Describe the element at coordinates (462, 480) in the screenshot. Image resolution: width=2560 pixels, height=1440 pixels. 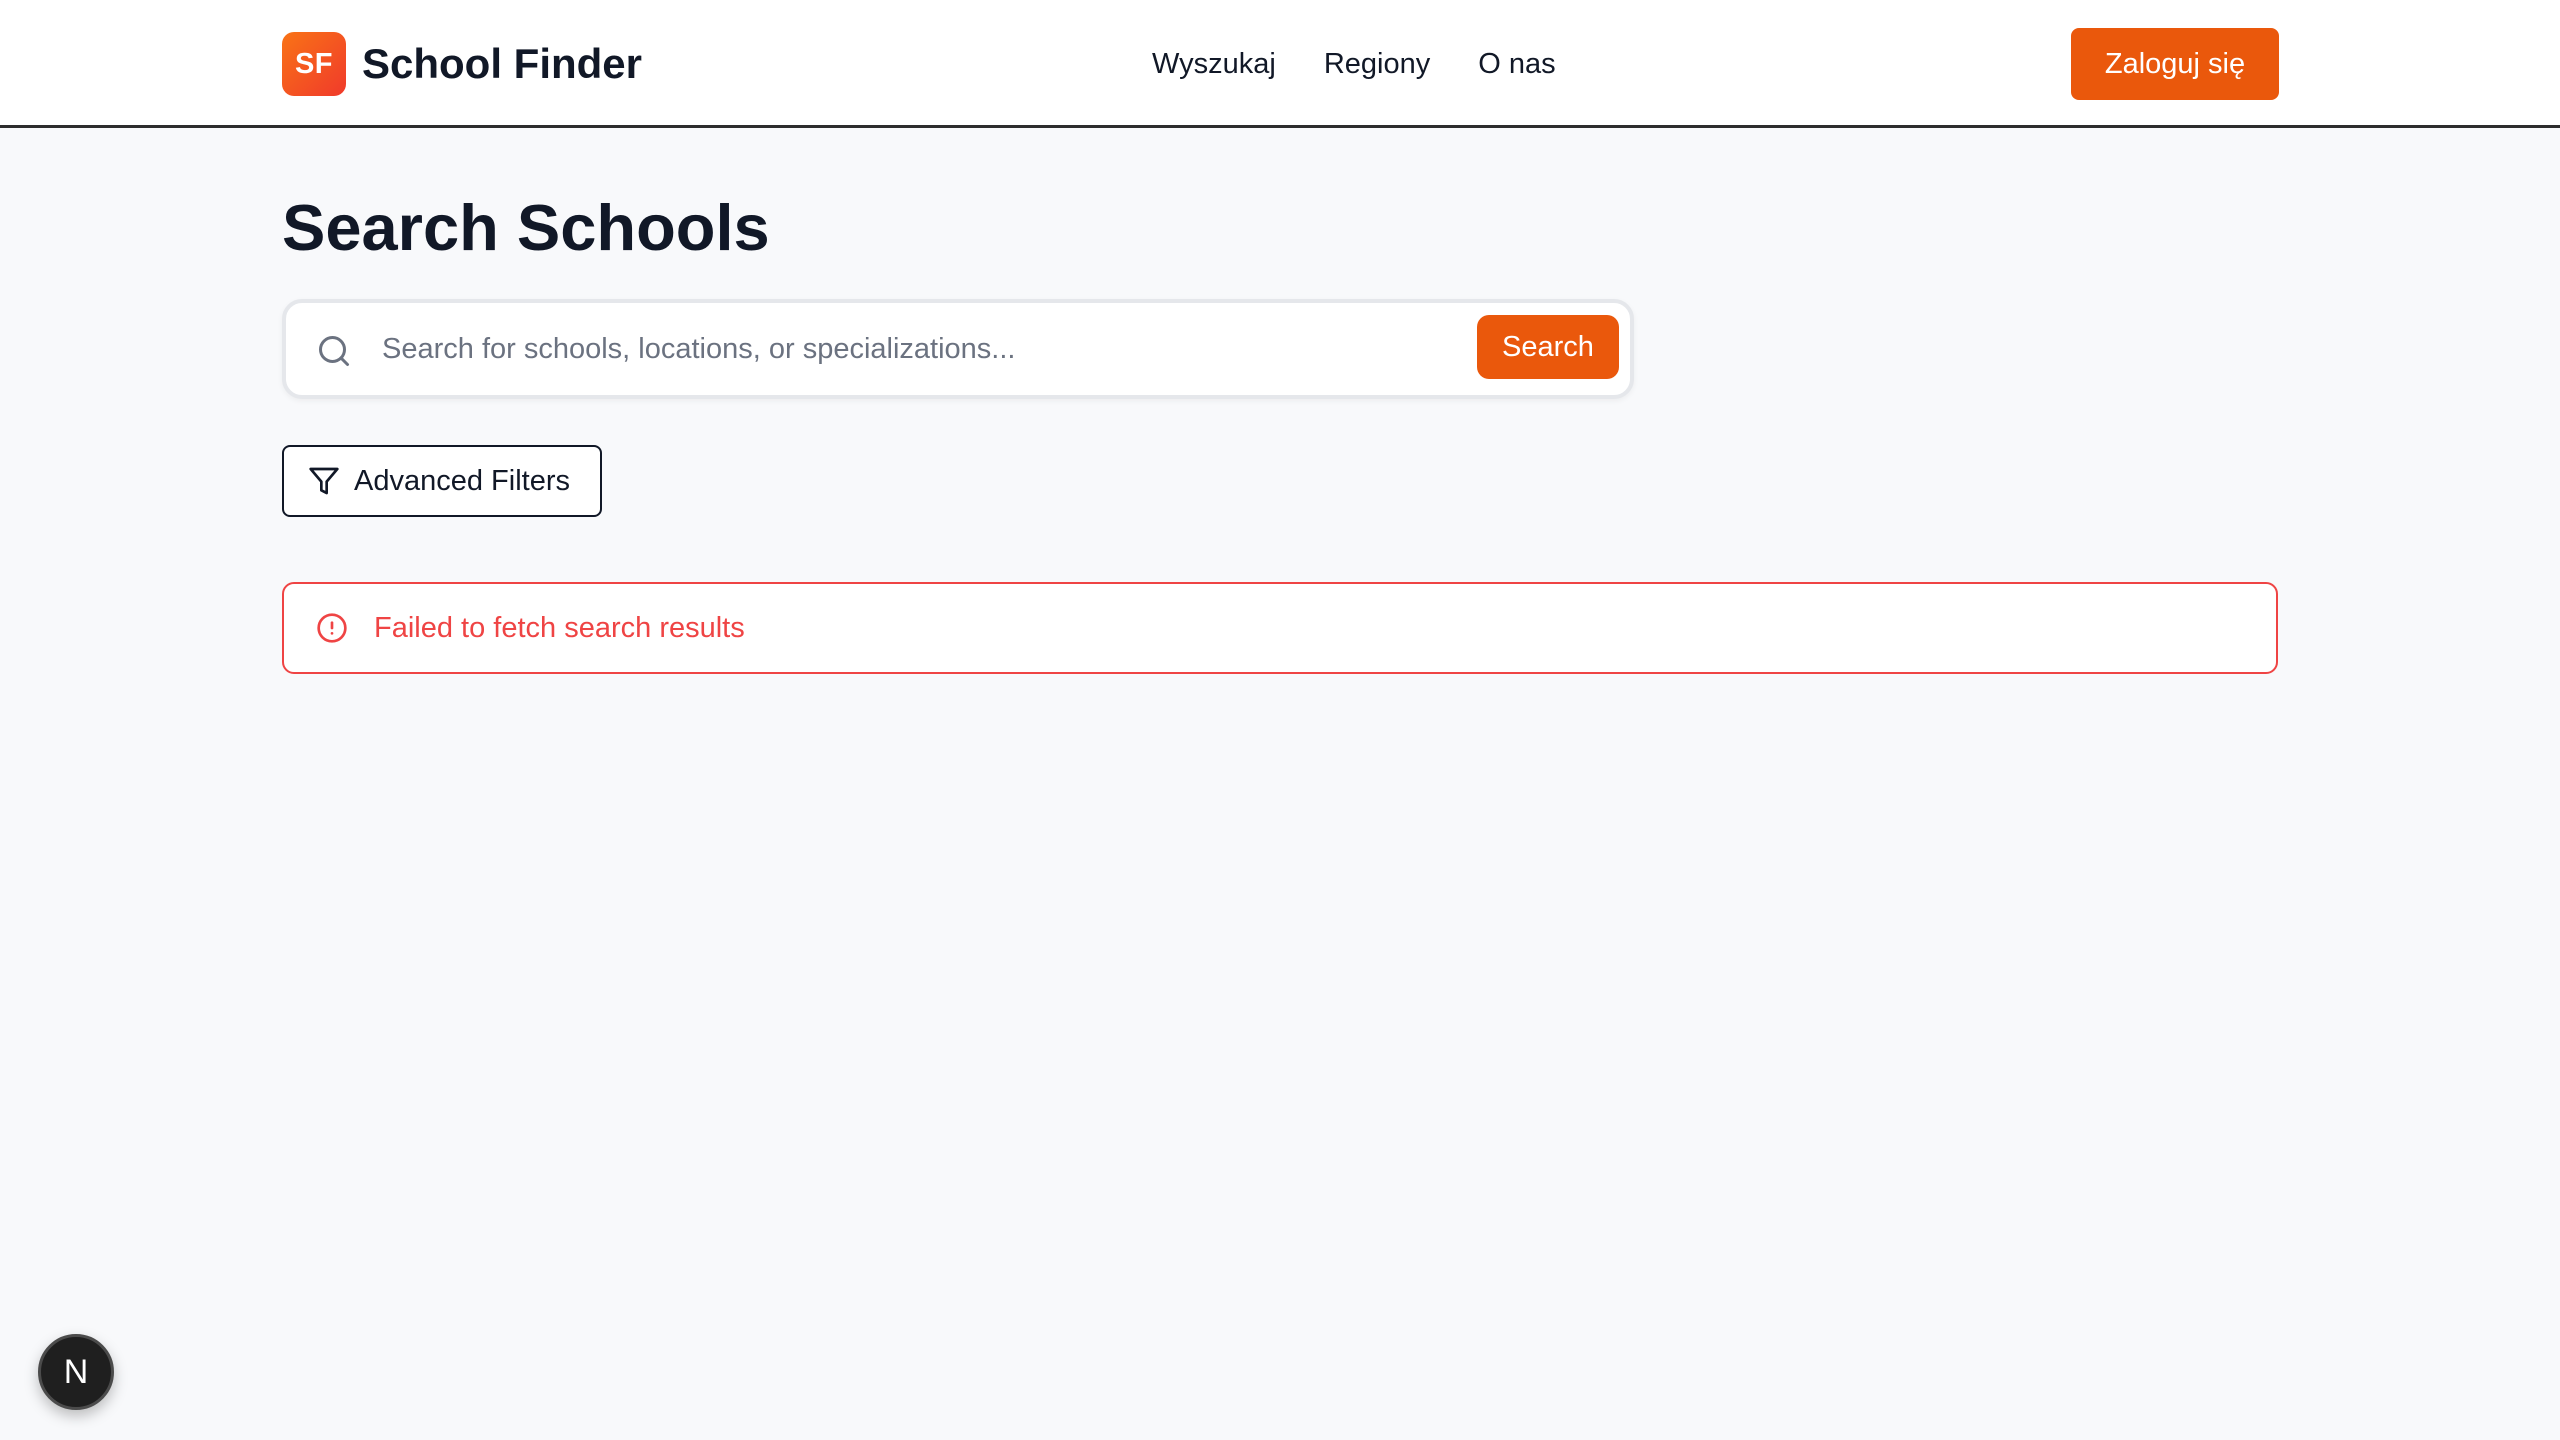
I see `advanced-filters-label: Advanced Filters` at that location.